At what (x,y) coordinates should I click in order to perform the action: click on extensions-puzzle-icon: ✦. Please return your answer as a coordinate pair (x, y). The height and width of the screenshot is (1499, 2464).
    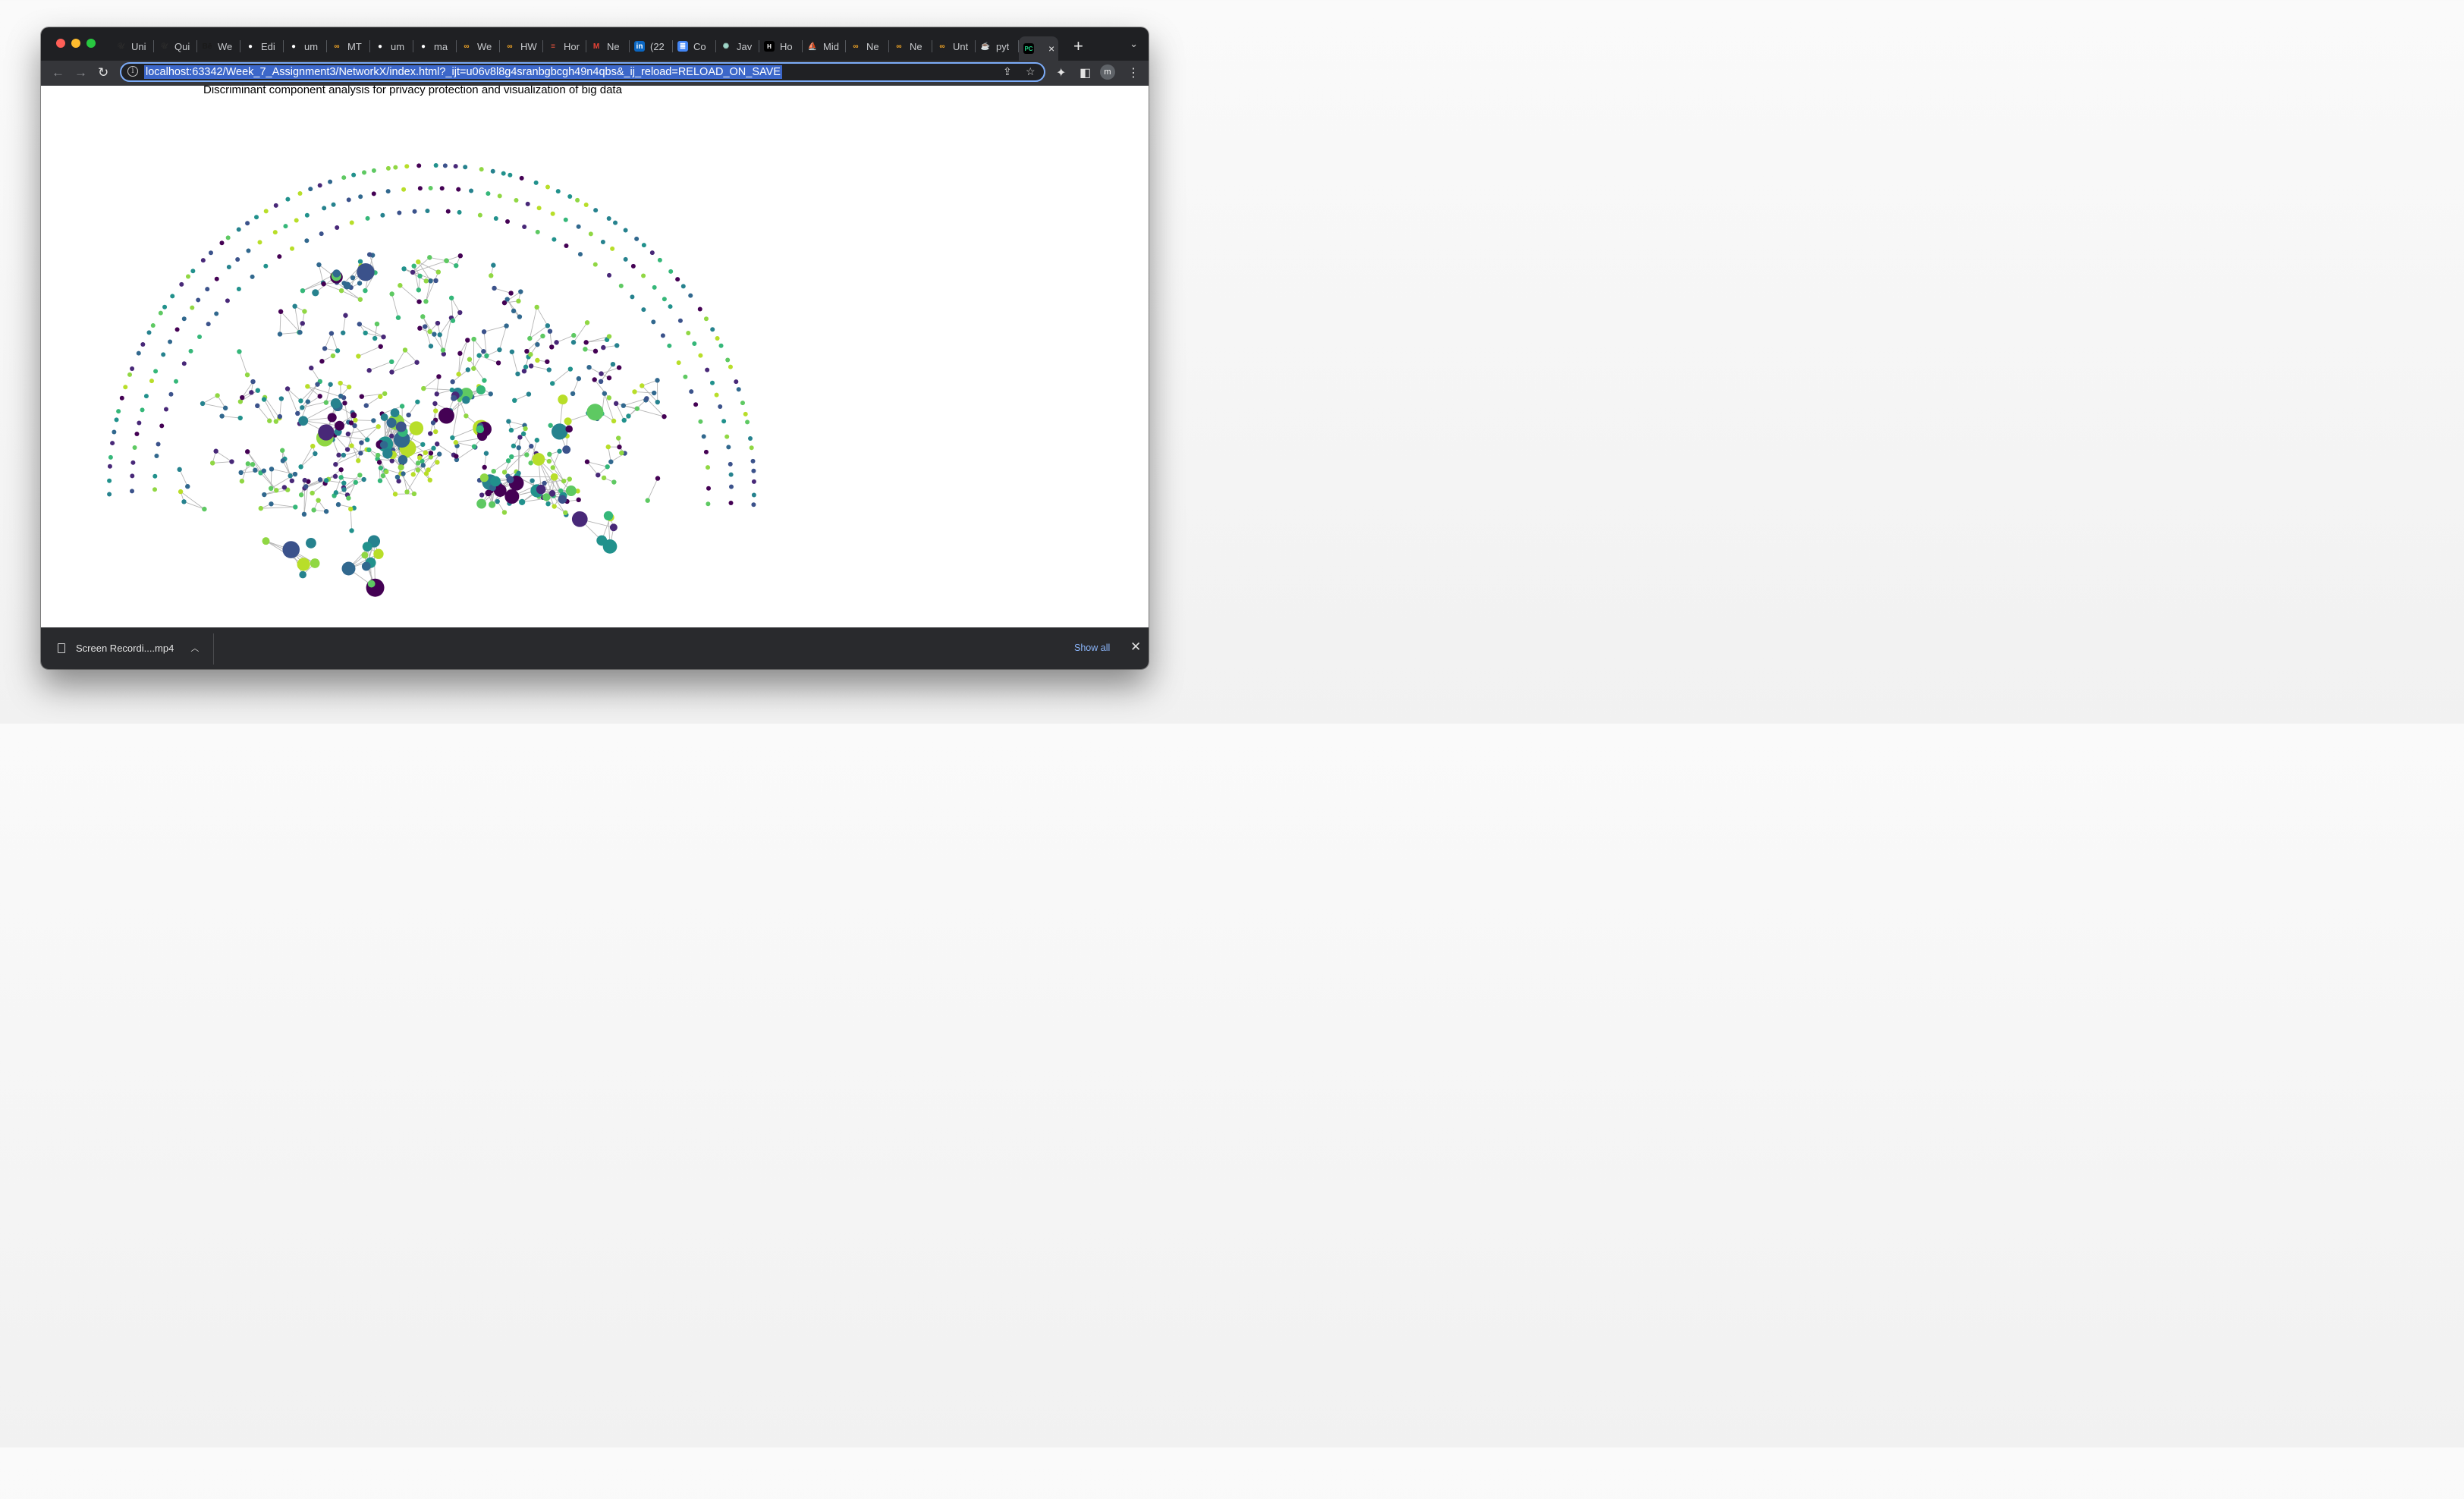
    Looking at the image, I should click on (1061, 72).